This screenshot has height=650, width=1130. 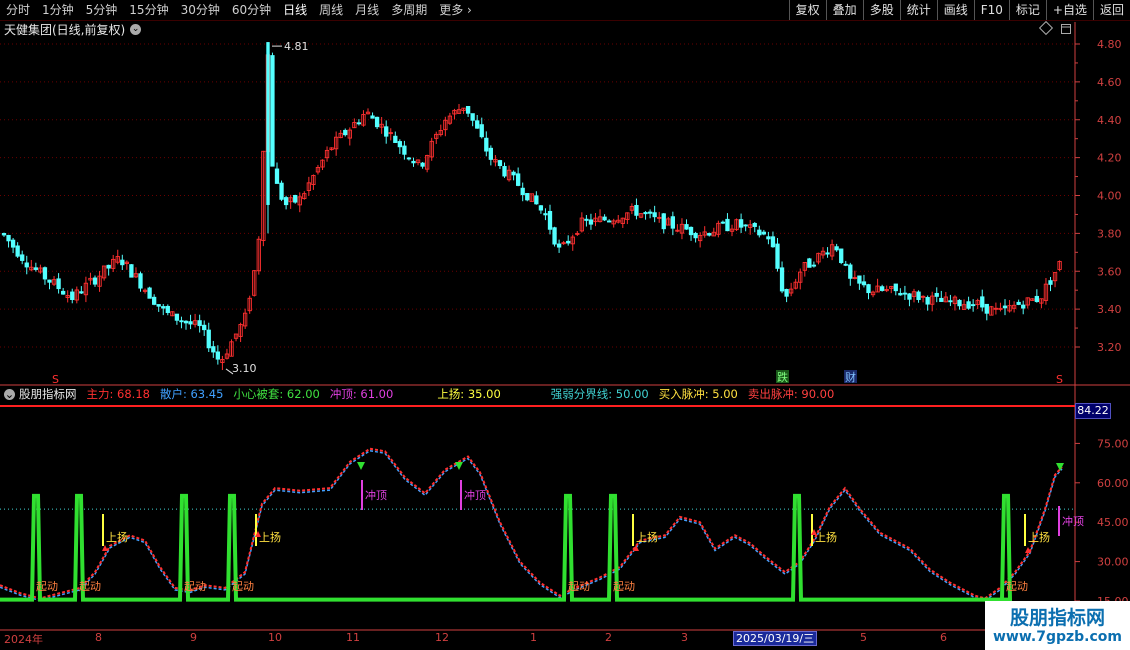 I want to click on date-label-3: 10, so click(x=275, y=637).